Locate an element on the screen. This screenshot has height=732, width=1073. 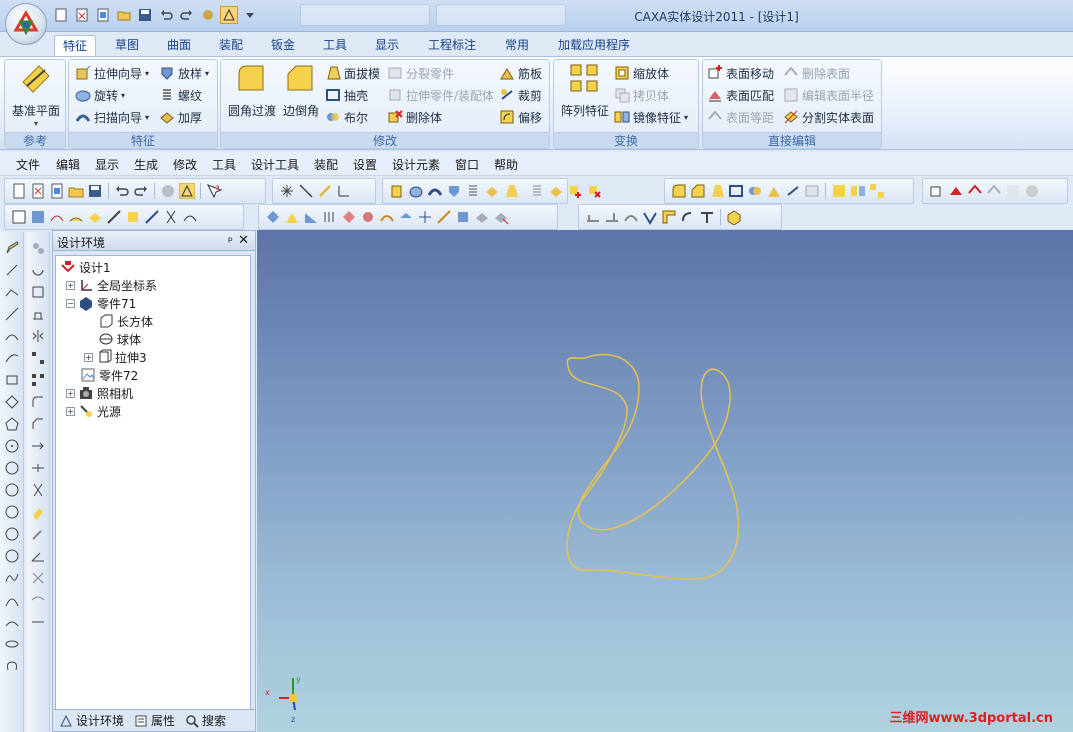
application-menu-button is located at coordinates (26, 24).